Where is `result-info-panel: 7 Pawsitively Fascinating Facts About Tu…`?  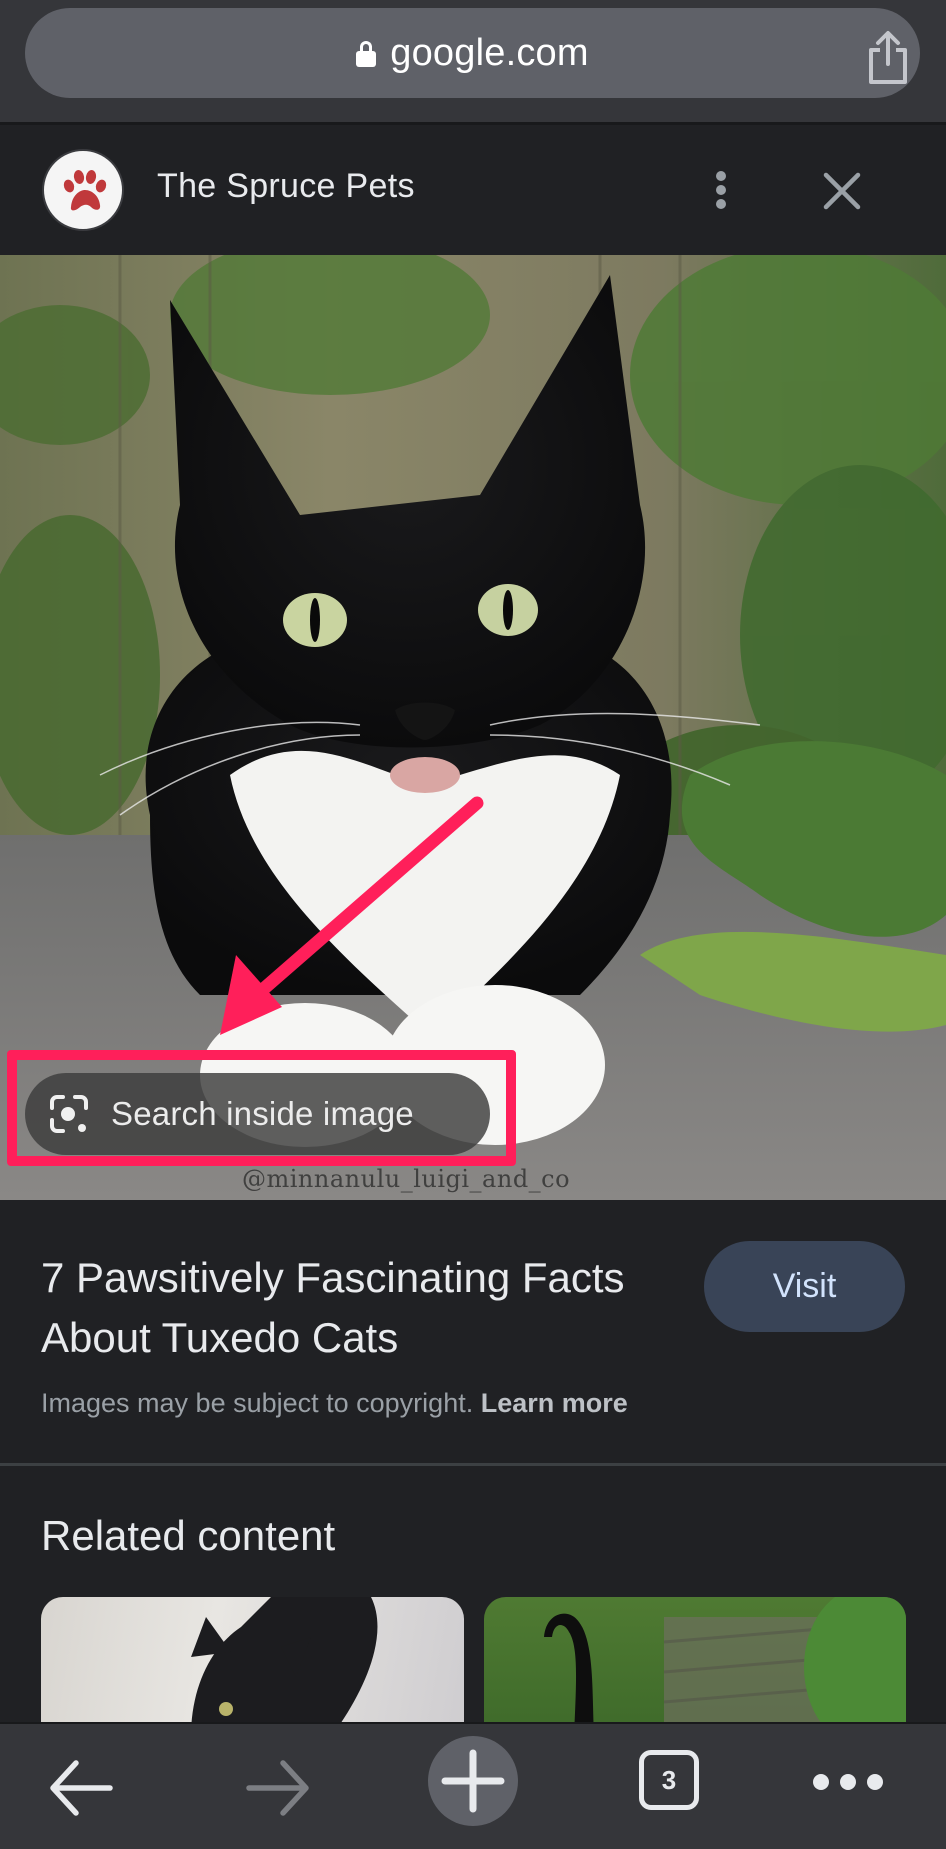 result-info-panel: 7 Pawsitively Fascinating Facts About Tu… is located at coordinates (473, 1332).